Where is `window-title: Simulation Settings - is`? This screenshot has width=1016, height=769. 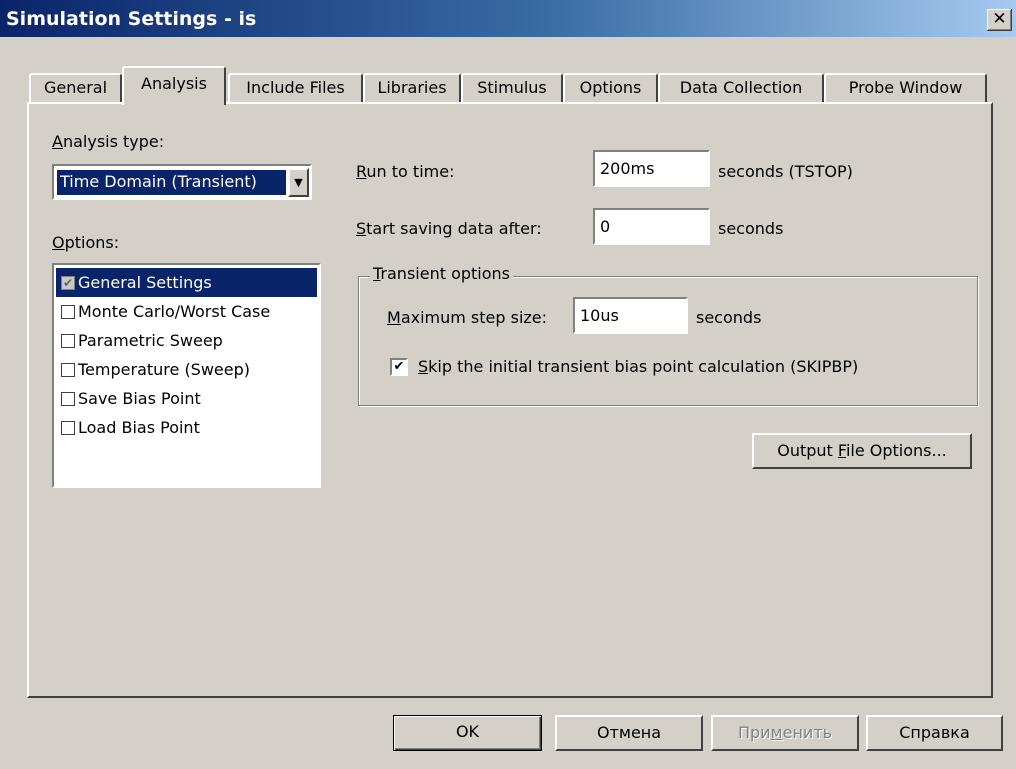 window-title: Simulation Settings - is is located at coordinates (131, 19).